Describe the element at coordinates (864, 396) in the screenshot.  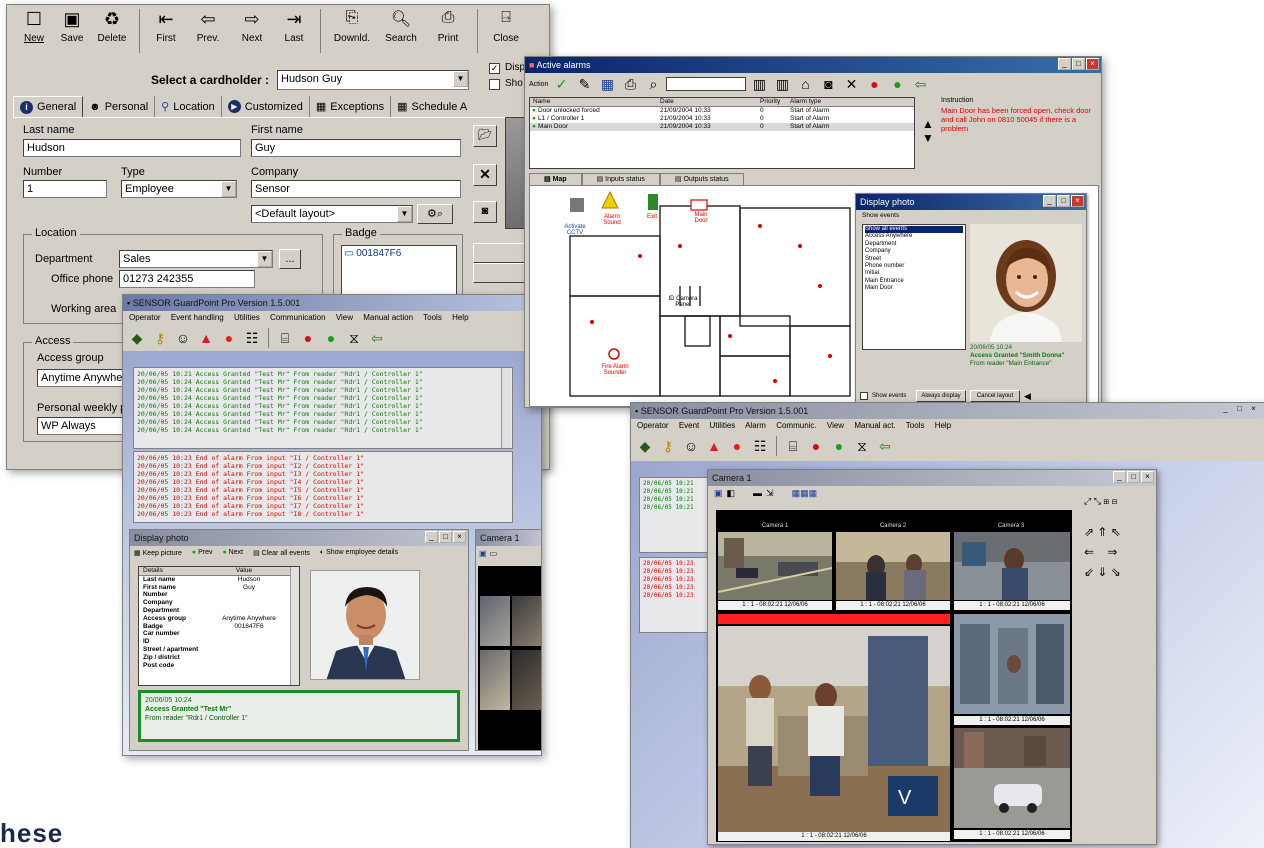
I see `always-display-checkbox` at that location.